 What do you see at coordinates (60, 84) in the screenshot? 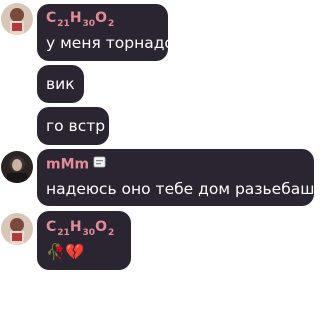
I see `message-text: вик` at bounding box center [60, 84].